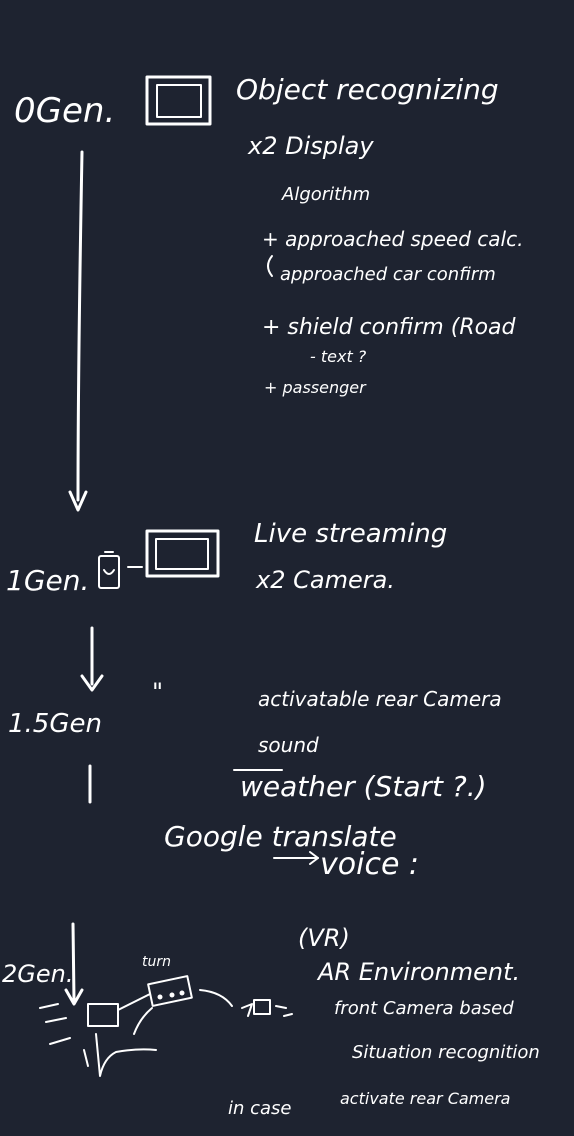 The width and height of the screenshot is (574, 1136). I want to click on gen1-label: 1Gen., so click(47, 580).